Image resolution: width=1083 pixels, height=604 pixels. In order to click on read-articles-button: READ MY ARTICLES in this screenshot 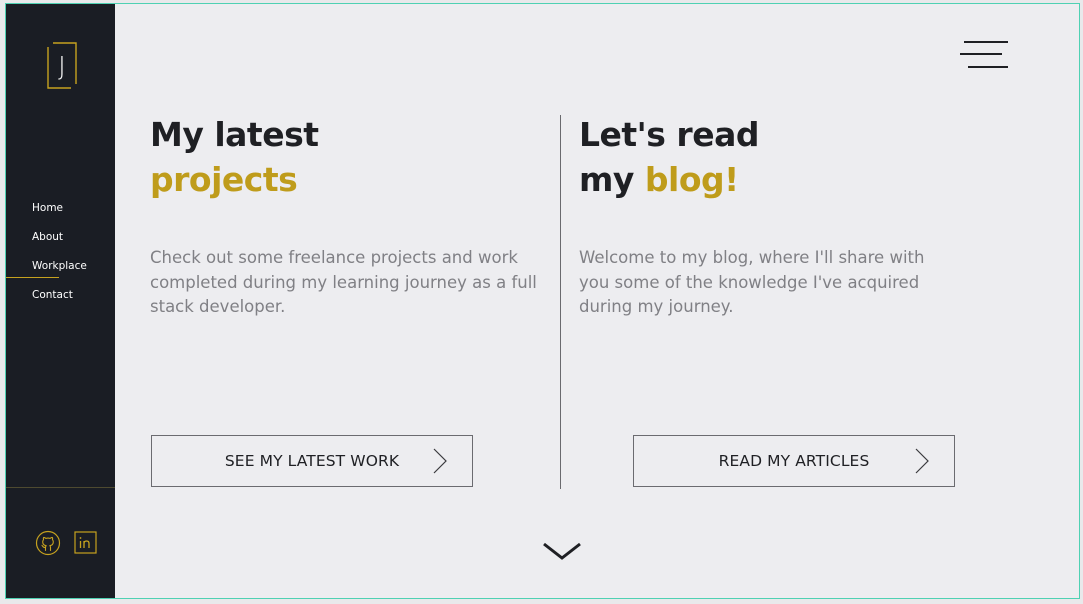, I will do `click(794, 461)`.